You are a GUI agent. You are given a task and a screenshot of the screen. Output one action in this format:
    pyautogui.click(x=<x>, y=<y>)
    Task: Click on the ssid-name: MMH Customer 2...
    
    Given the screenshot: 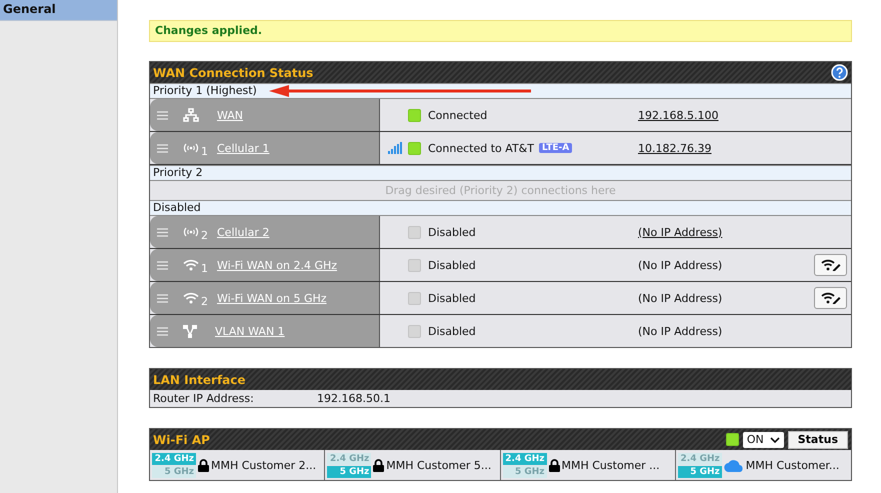 What is the action you would take?
    pyautogui.click(x=263, y=465)
    